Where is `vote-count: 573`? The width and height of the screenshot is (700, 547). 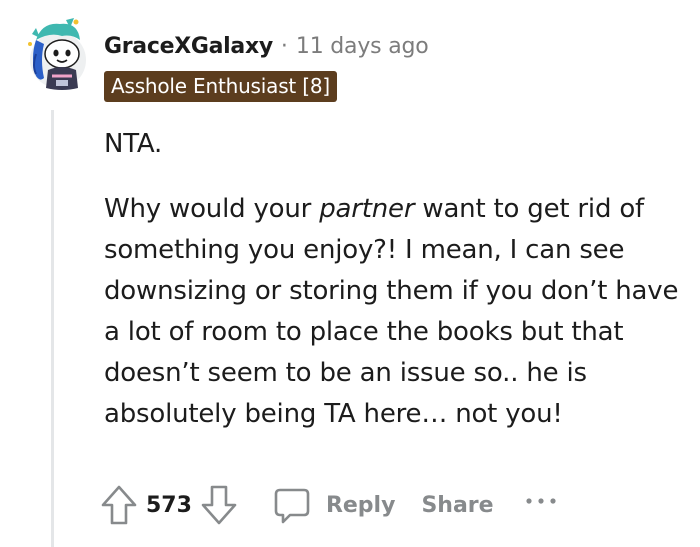
vote-count: 573 is located at coordinates (169, 505).